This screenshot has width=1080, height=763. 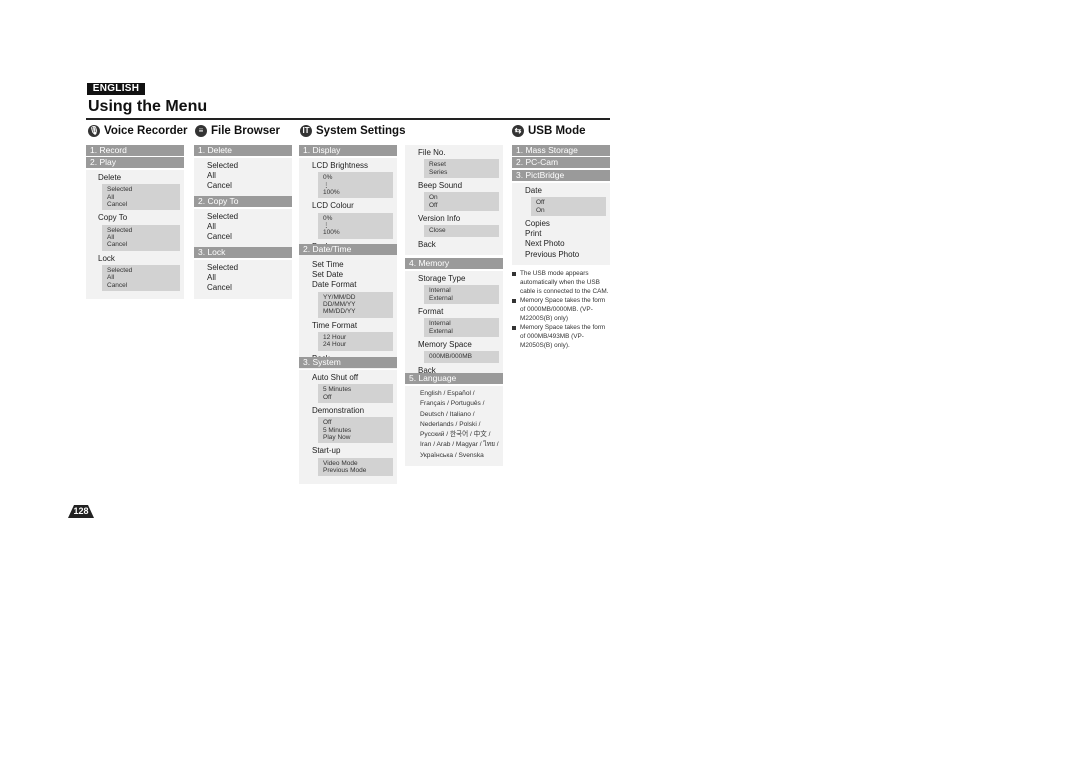 I want to click on option: Previous Mode, so click(x=355, y=470).